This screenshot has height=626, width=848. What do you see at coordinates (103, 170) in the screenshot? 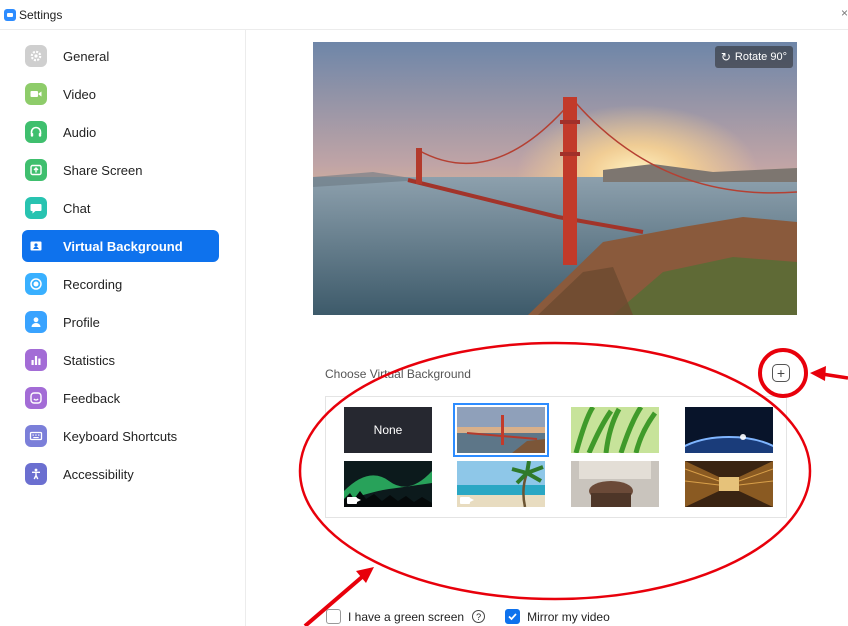
I see `sidebar-item-label: Share Screen` at bounding box center [103, 170].